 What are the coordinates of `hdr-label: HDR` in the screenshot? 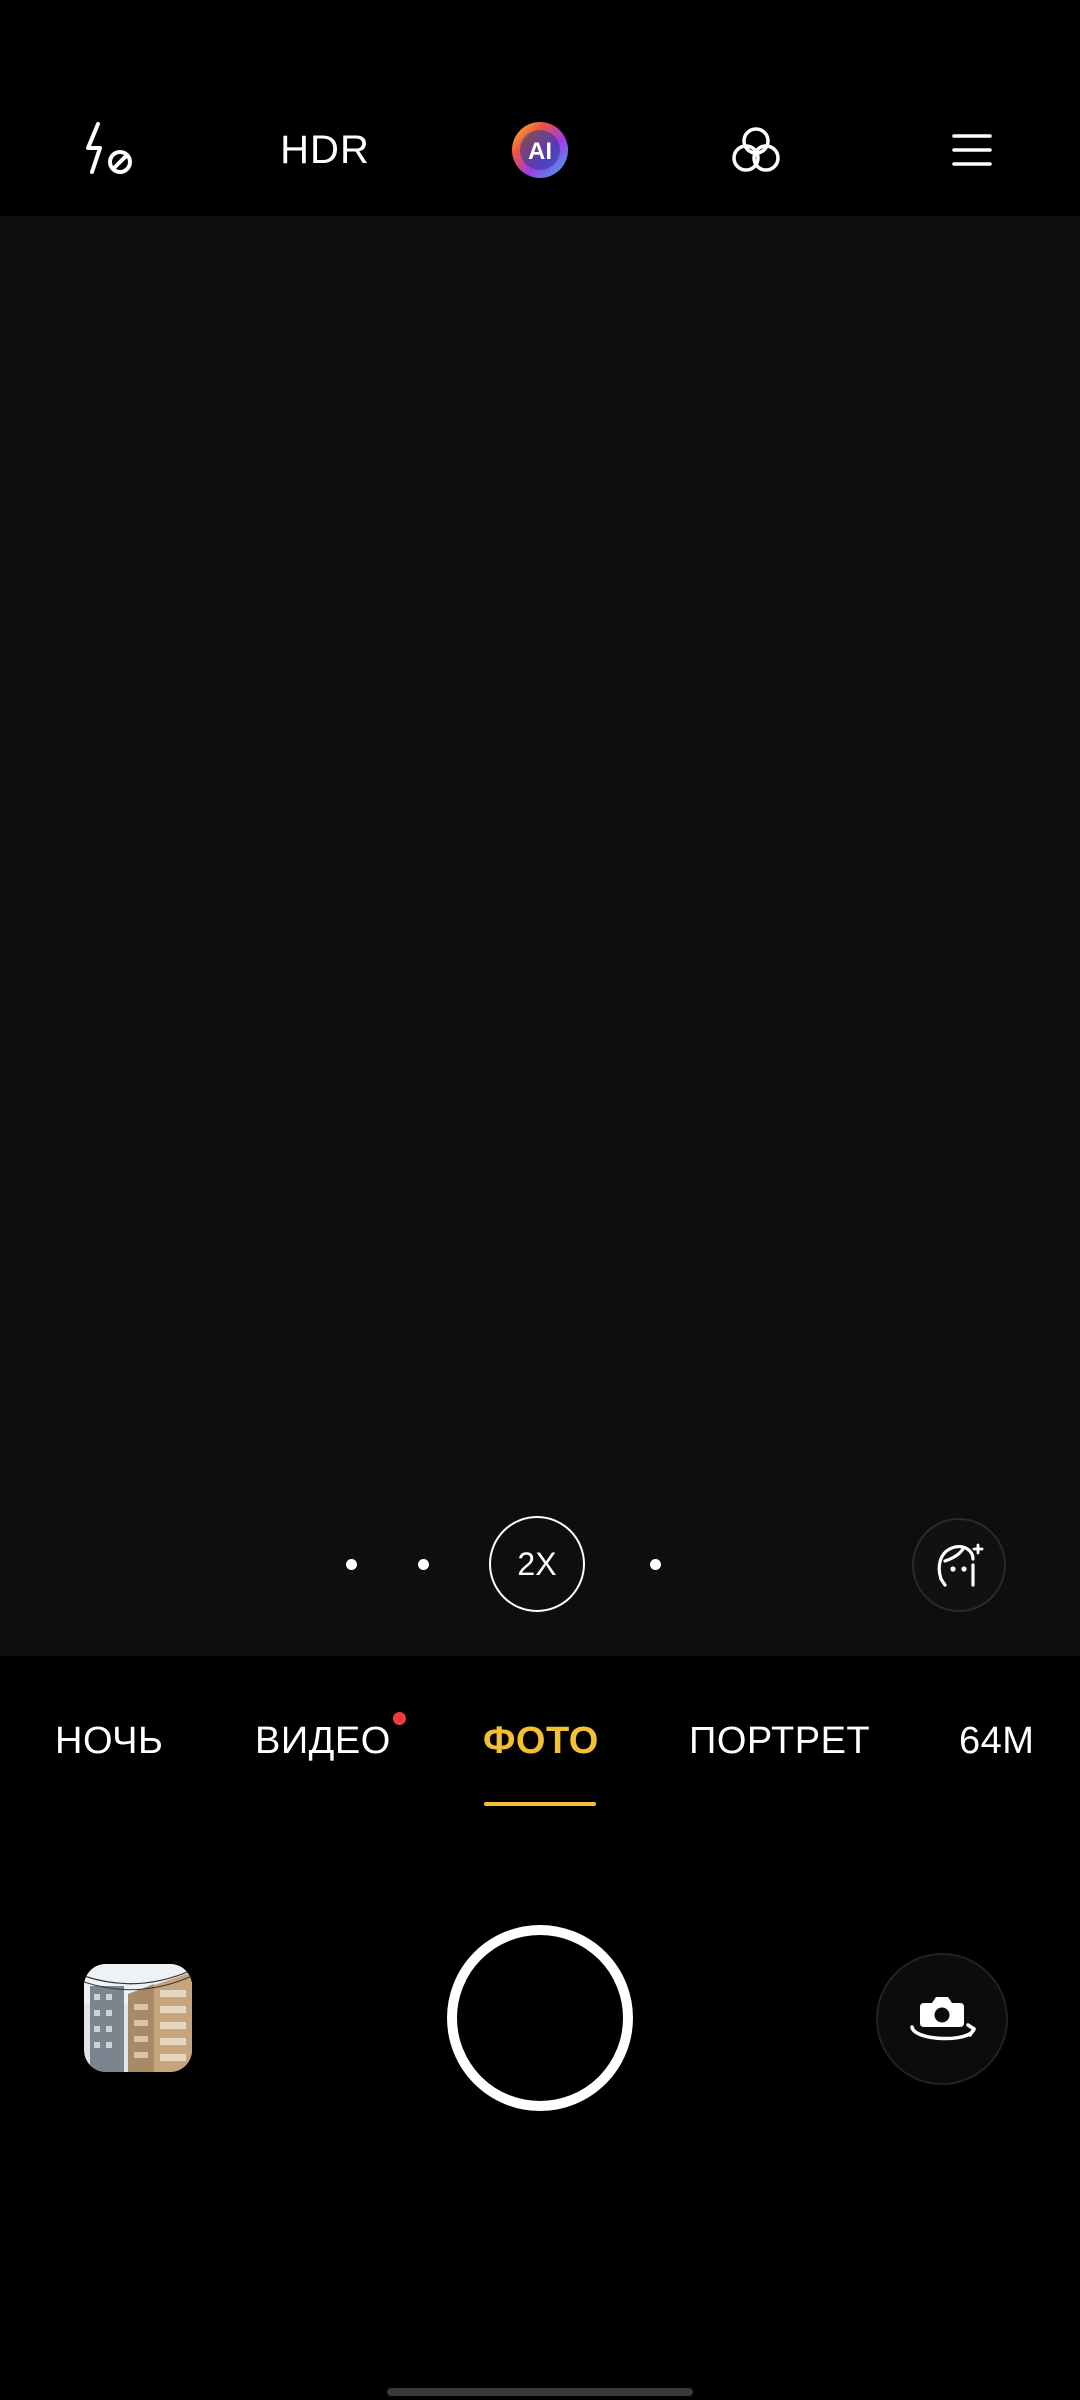 It's located at (325, 149).